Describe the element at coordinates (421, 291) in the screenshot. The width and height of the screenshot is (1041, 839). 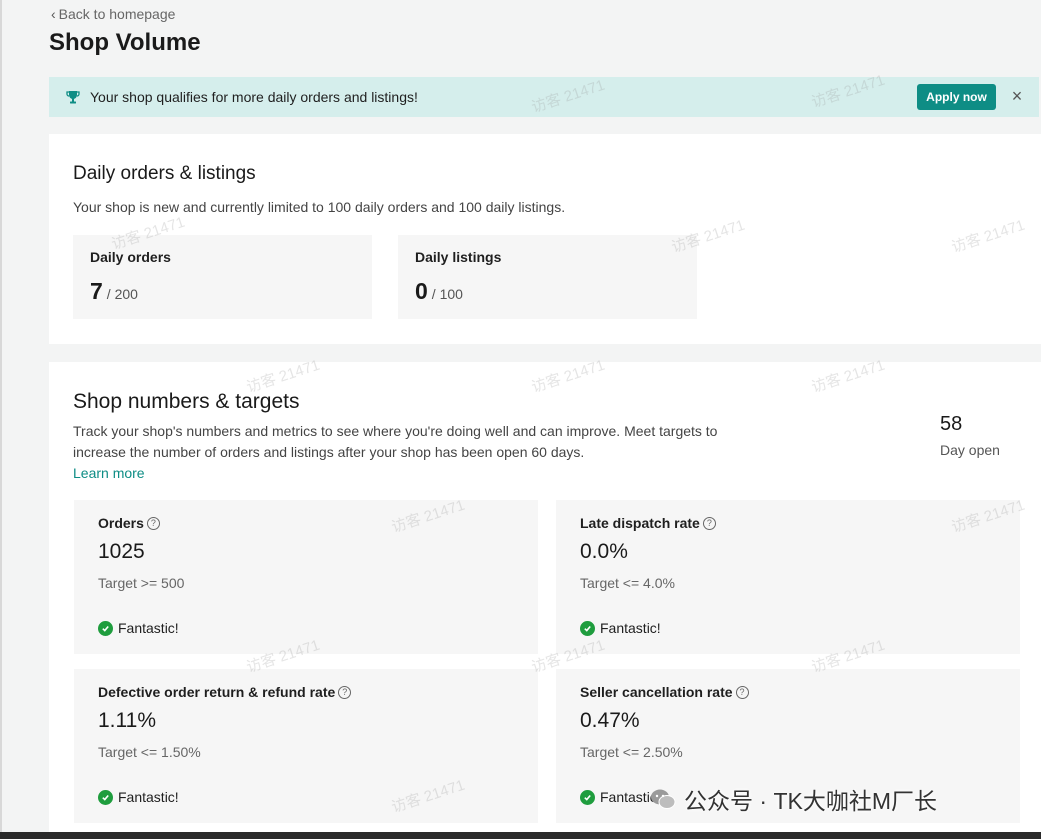
I see `daily-listings-count: 0` at that location.